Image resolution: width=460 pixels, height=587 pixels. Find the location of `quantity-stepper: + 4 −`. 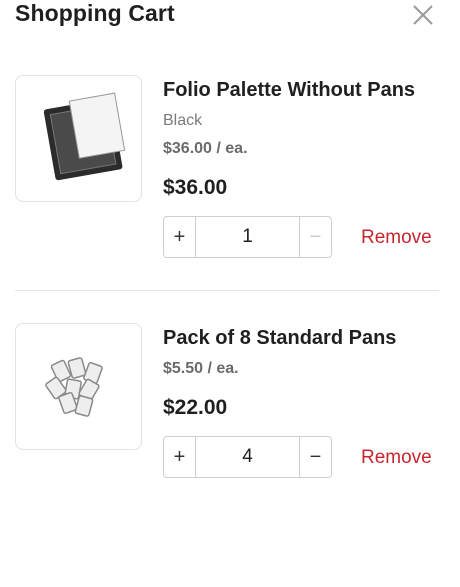

quantity-stepper: + 4 − is located at coordinates (247, 457).